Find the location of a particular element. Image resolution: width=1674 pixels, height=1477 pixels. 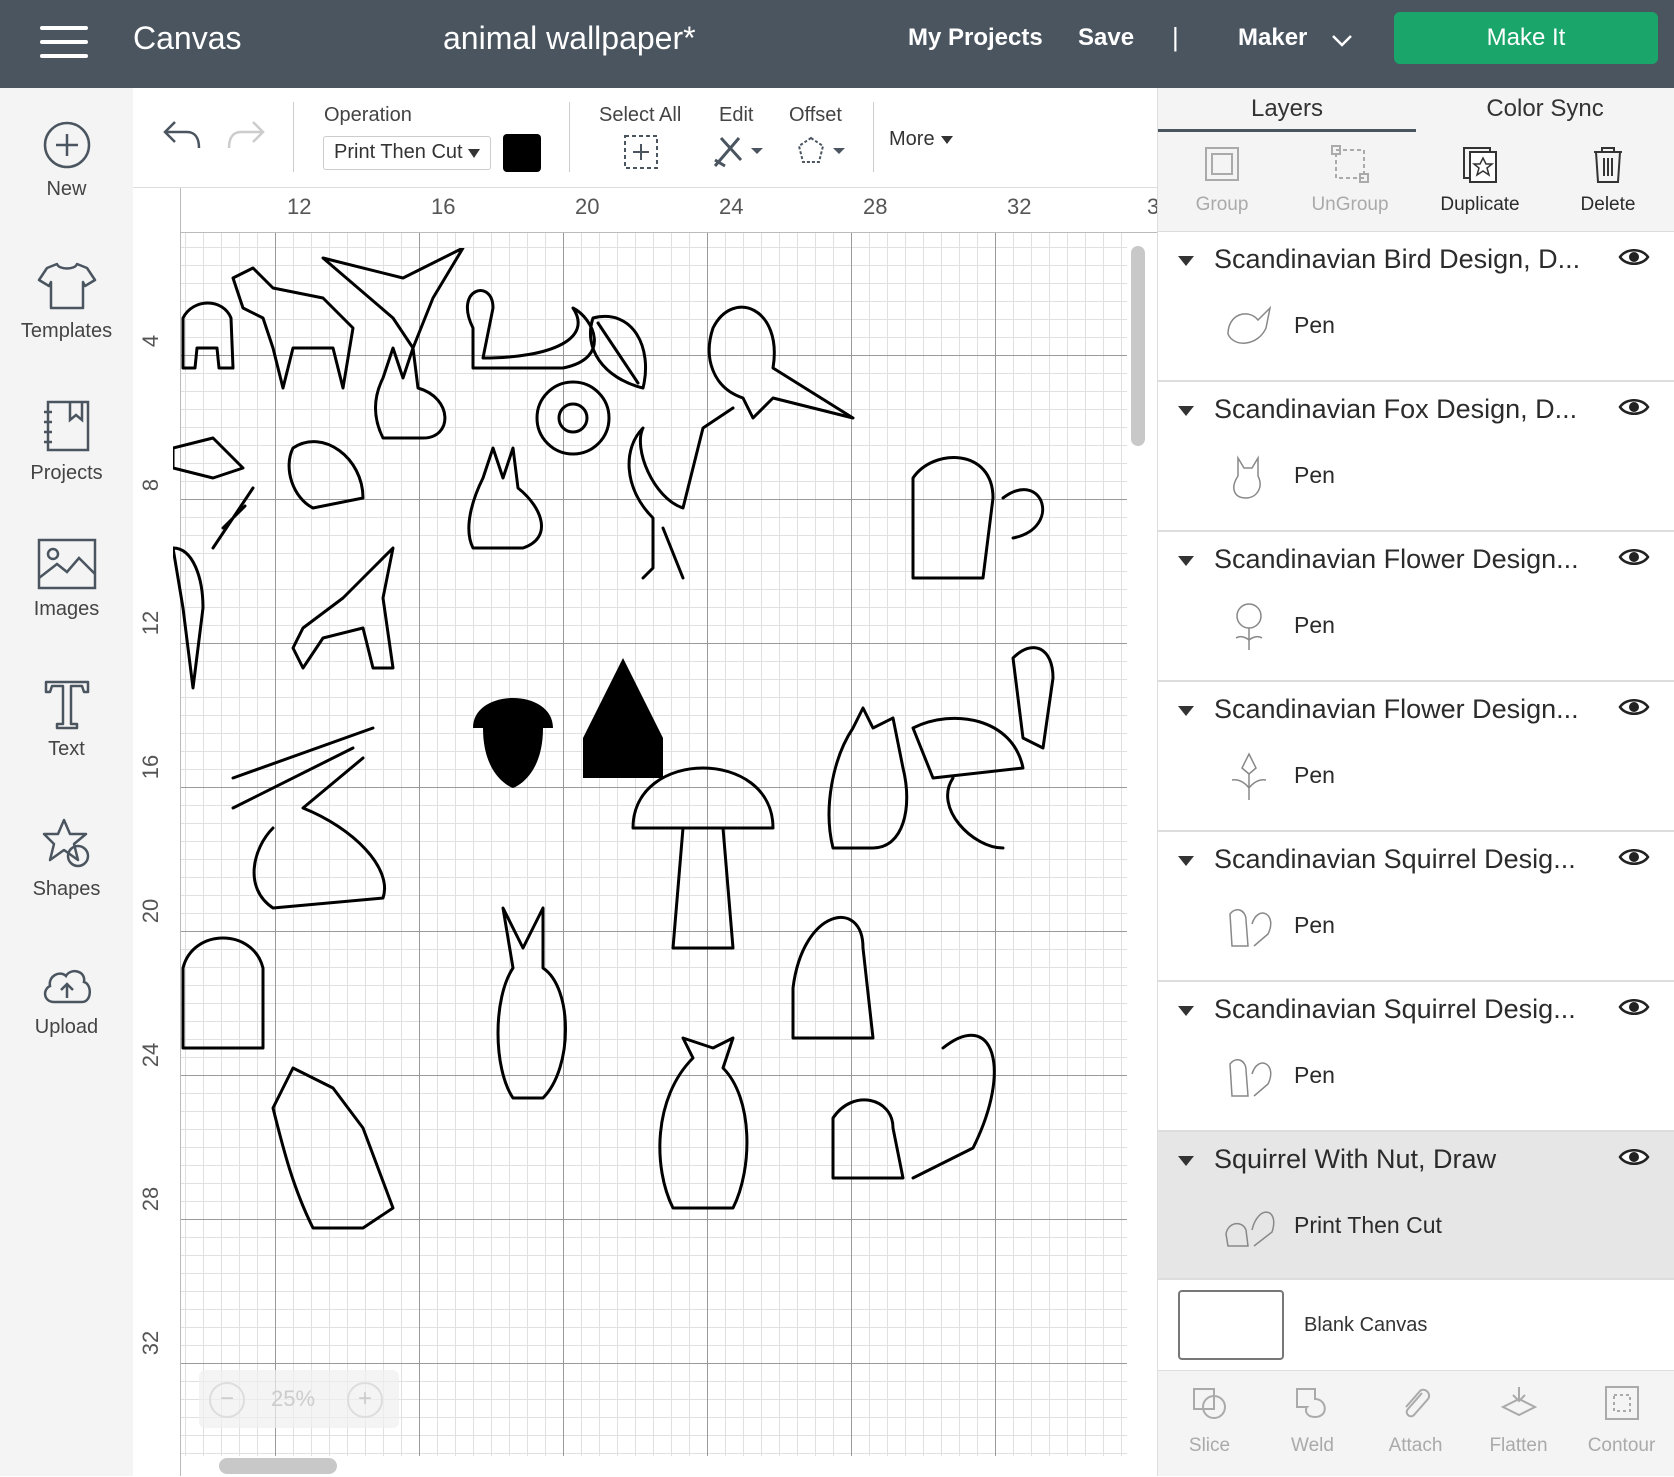

group-button: Group is located at coordinates (1222, 182).